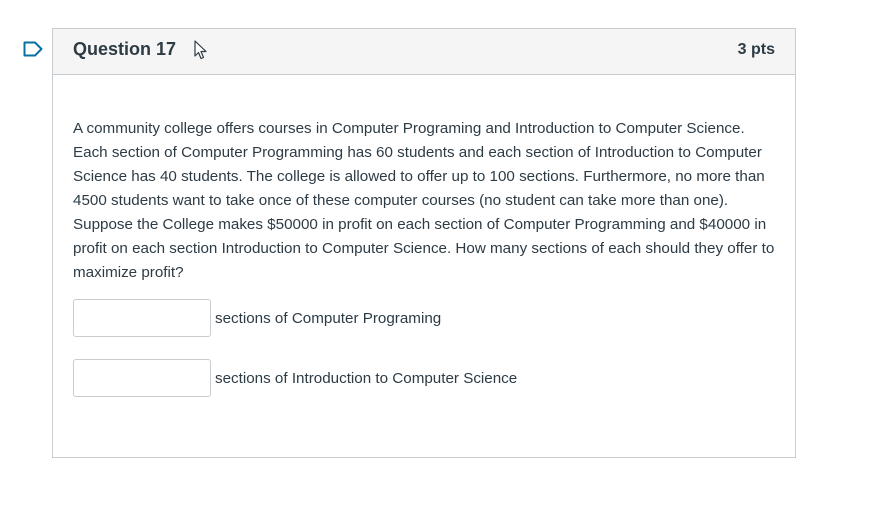 The height and width of the screenshot is (506, 895). Describe the element at coordinates (33, 49) in the screenshot. I see `flag-question-icon` at that location.